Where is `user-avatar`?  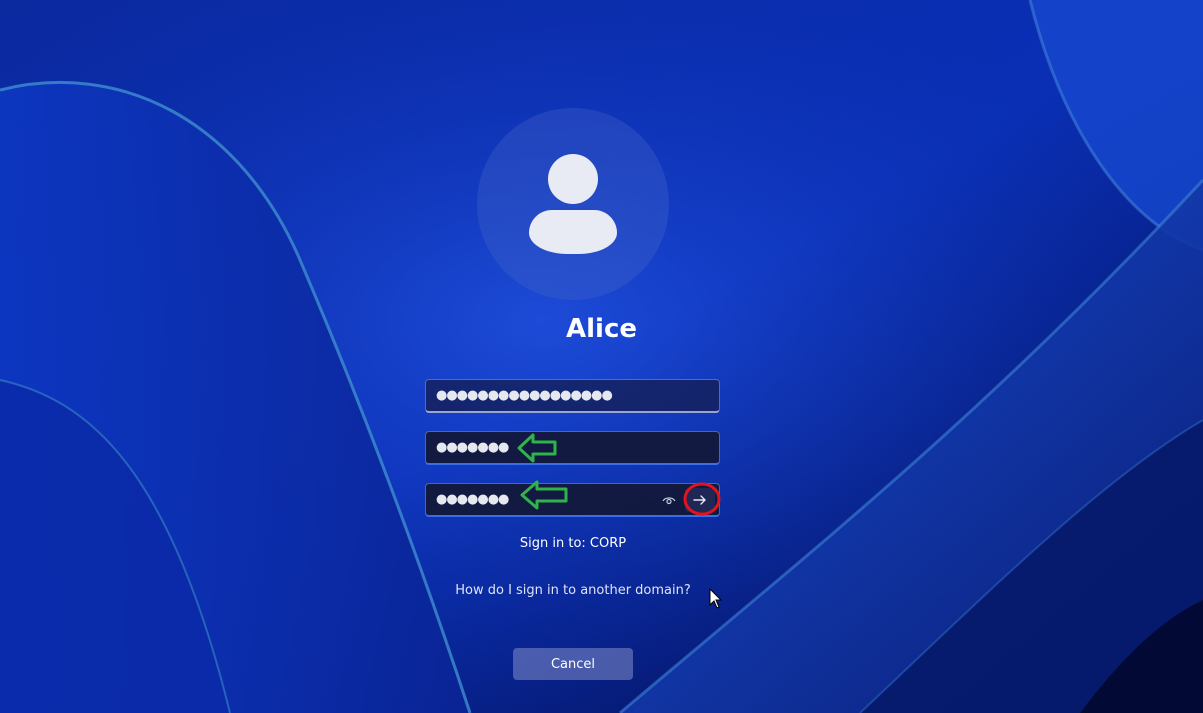 user-avatar is located at coordinates (573, 204).